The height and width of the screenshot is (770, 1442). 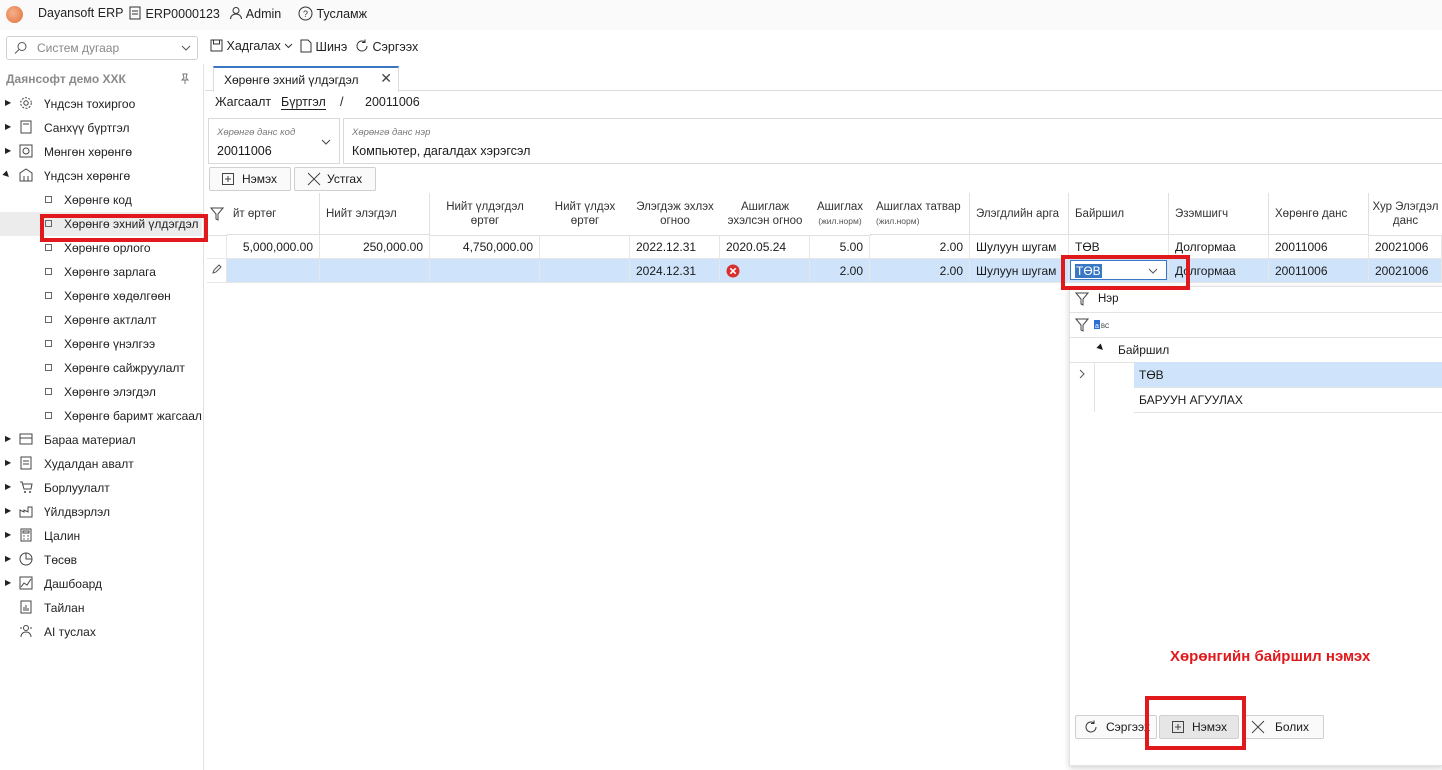 I want to click on column-header: Нийт үлдэгдэл өртөг, so click(x=485, y=214).